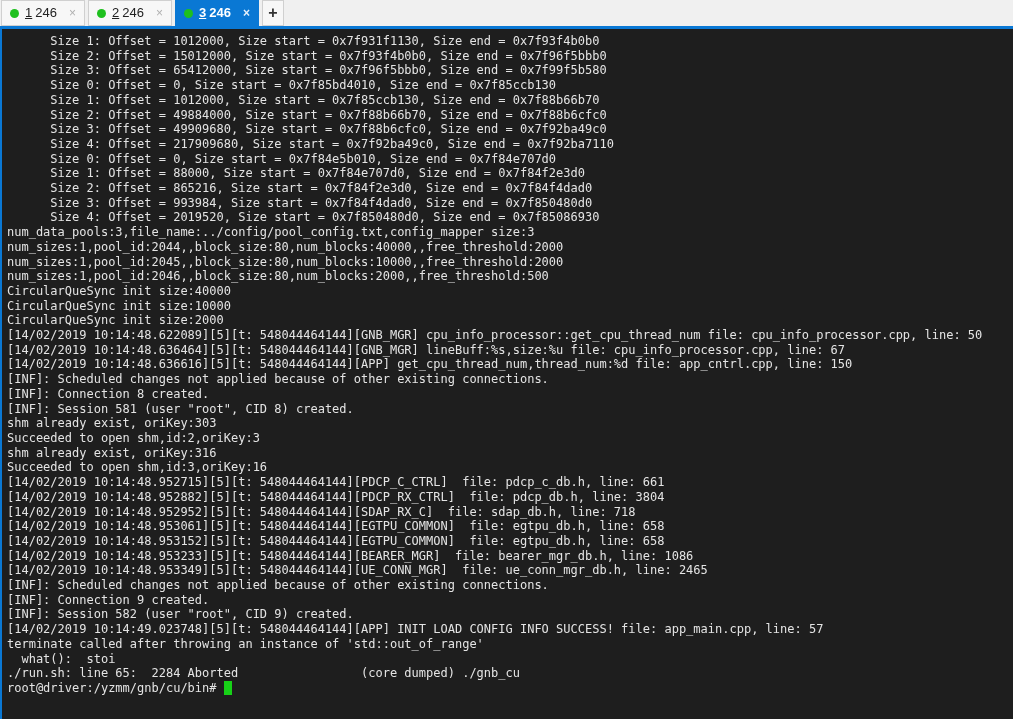 The height and width of the screenshot is (719, 1013). Describe the element at coordinates (336, 541) in the screenshot. I see `terminal-line: [14/02/2019 10:14:48.953152][5][t: 548044464144][EGTPU_COMMON] file: egtpu_db.h, line: 658` at that location.